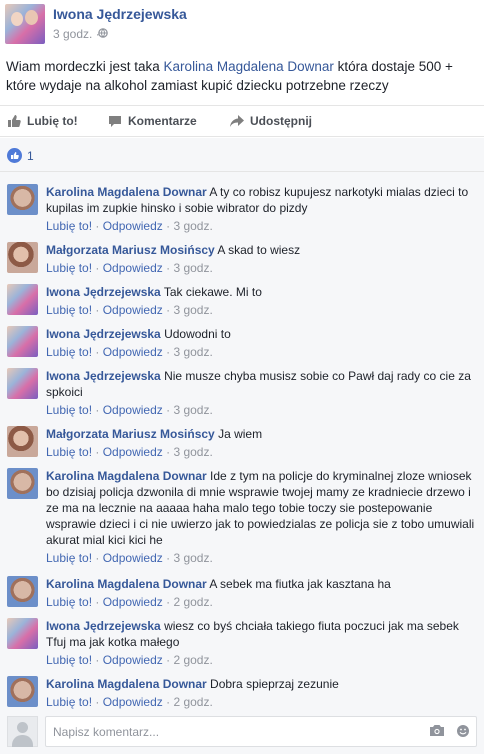  I want to click on comment-text: Ja wiem, so click(240, 434).